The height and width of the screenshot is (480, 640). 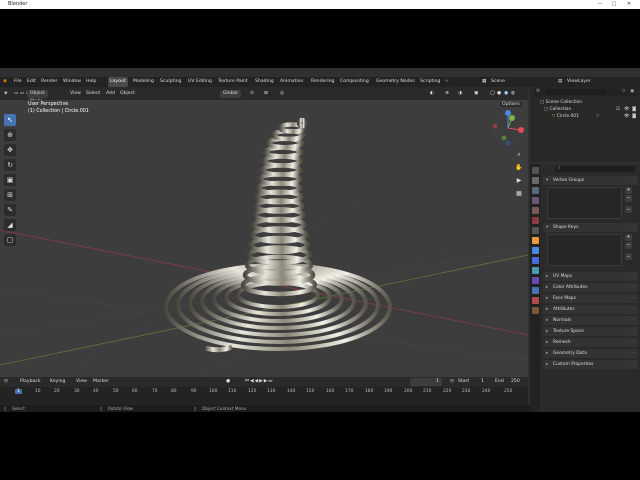 What do you see at coordinates (623, 91) in the screenshot?
I see `filter-icon: ▽` at bounding box center [623, 91].